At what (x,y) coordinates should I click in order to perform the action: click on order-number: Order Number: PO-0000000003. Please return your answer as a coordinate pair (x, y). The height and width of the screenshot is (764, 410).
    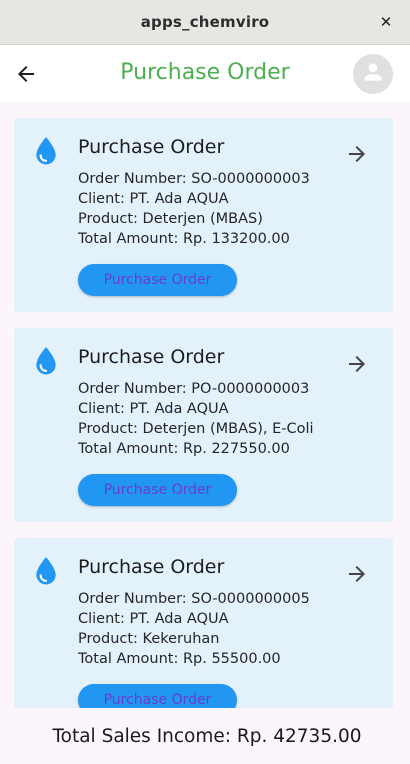
    Looking at the image, I should click on (194, 389).